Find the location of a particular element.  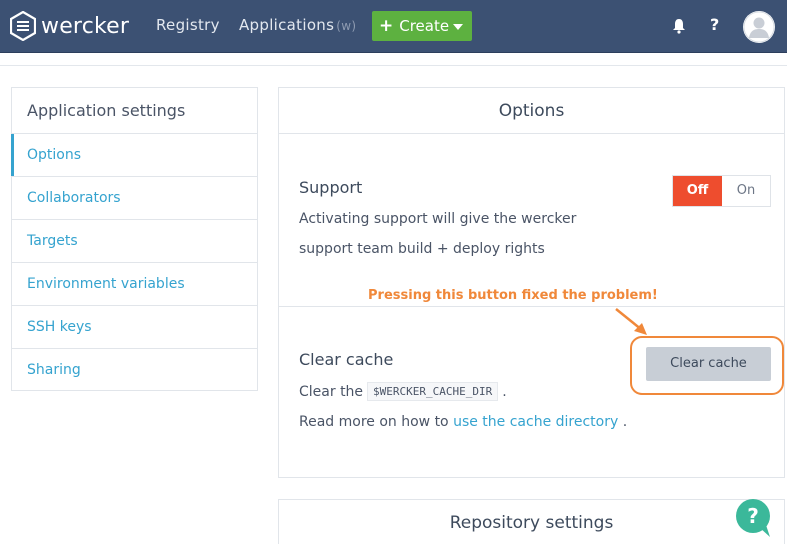

support-description-line-1: Activating support will give the wercker is located at coordinates (438, 219).